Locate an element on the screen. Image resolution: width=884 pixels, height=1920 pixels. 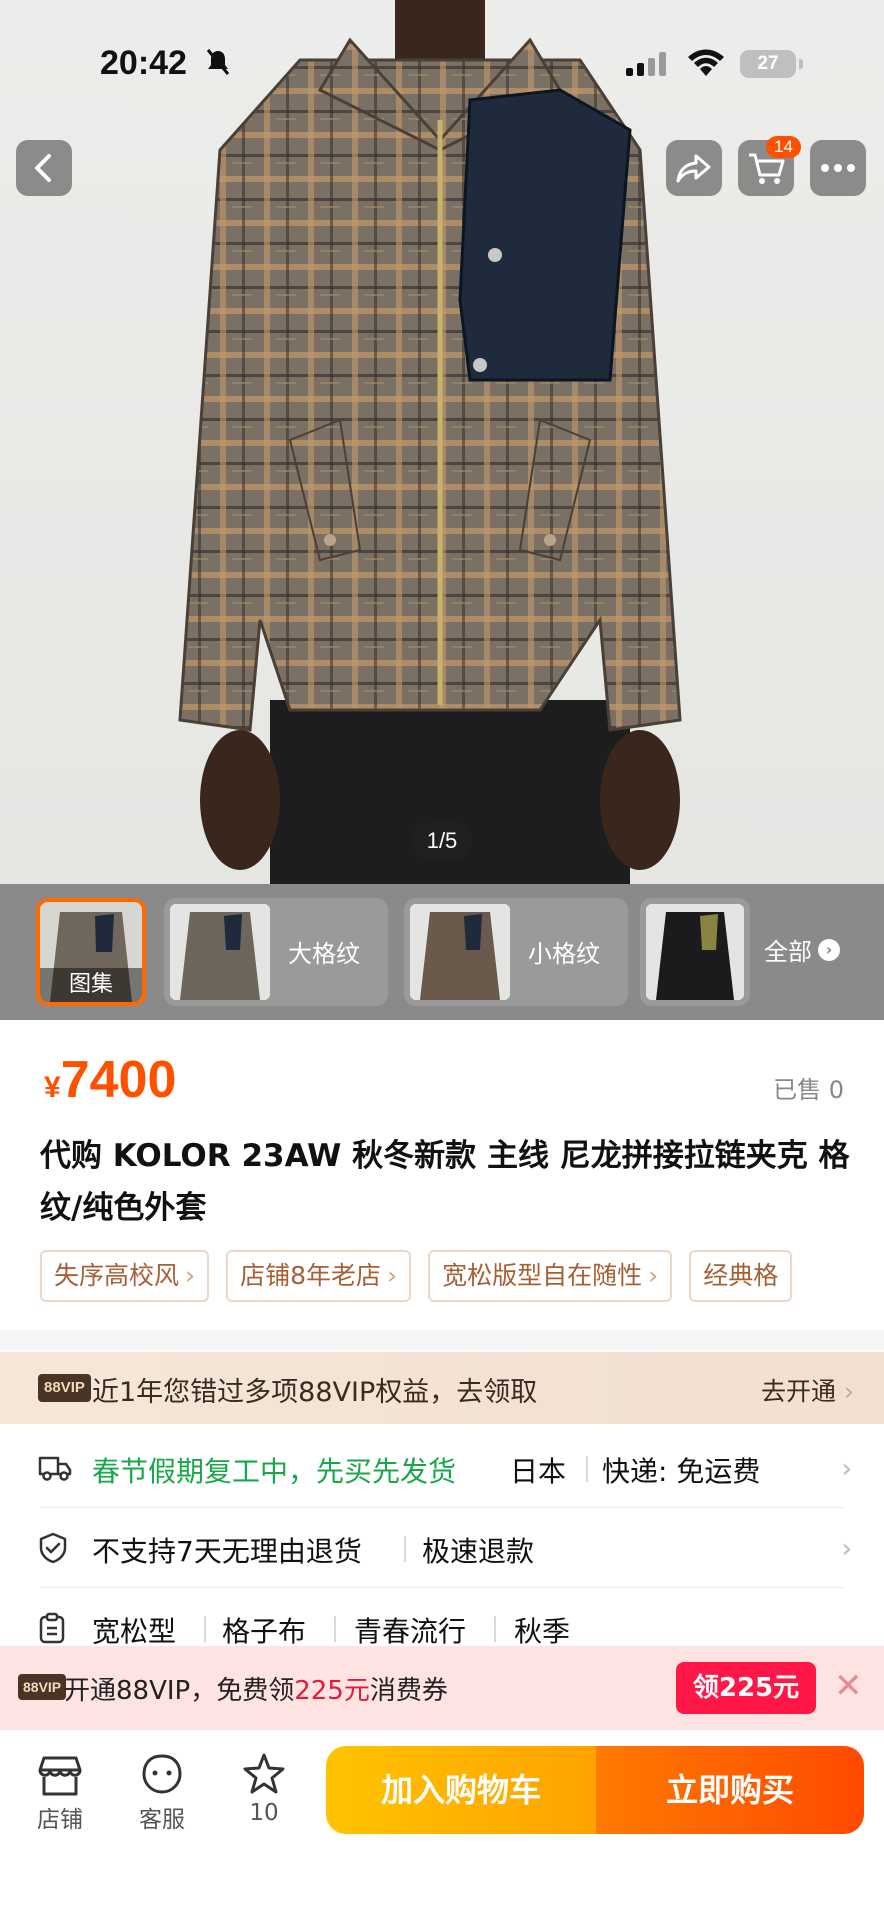
customer-service-button: 客服 is located at coordinates (162, 1792).